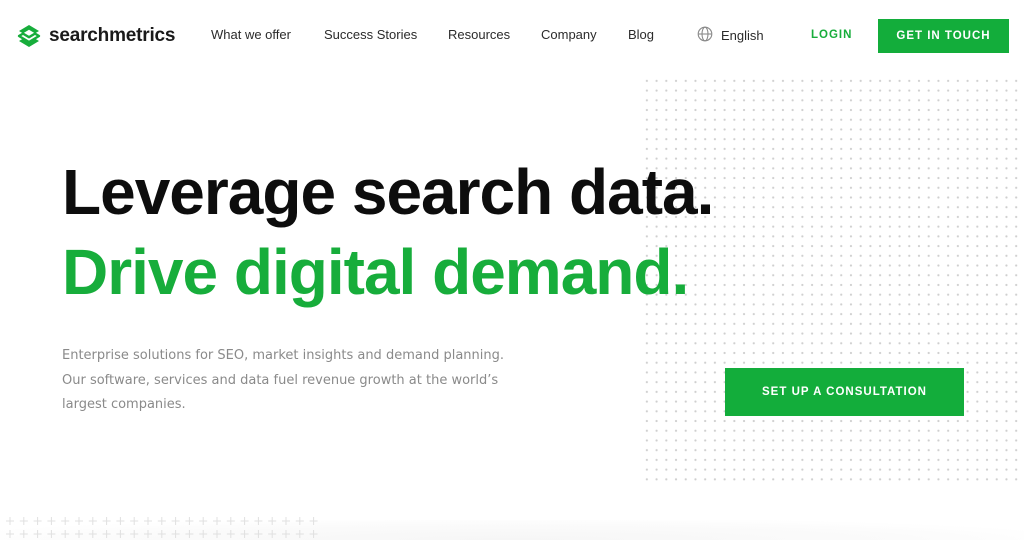 This screenshot has height=540, width=1024. I want to click on logo-icon, so click(29, 36).